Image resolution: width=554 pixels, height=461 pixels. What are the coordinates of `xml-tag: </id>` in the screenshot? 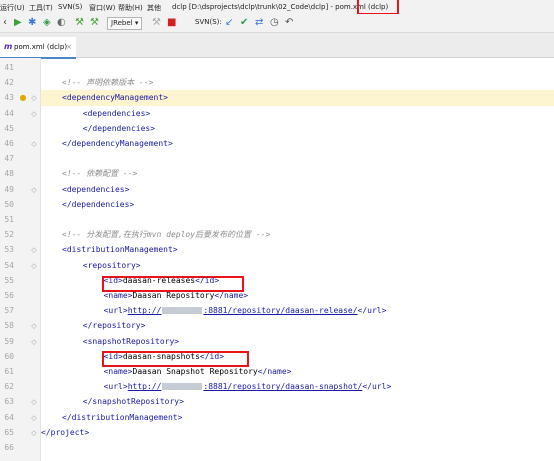 It's located at (212, 356).